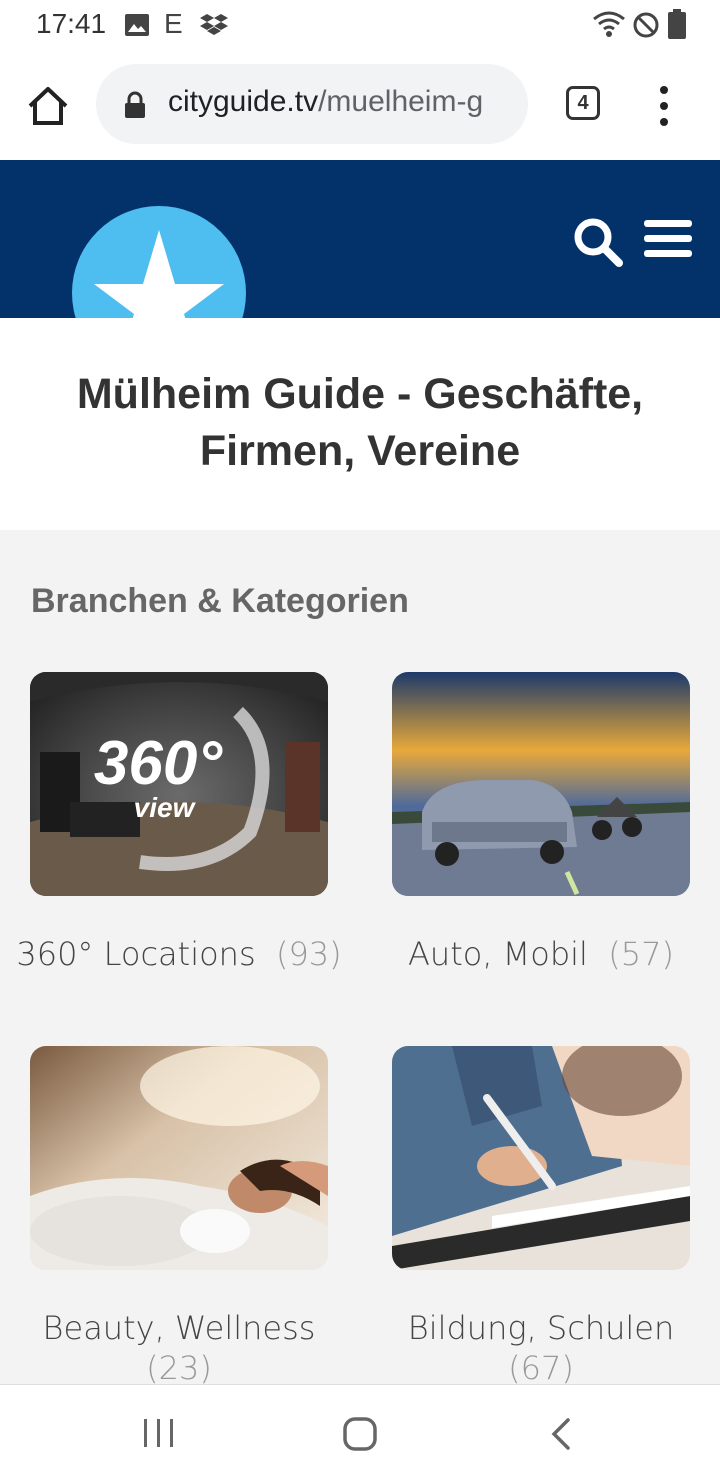 This screenshot has height=1481, width=720. I want to click on e-indicator: E, so click(173, 23).